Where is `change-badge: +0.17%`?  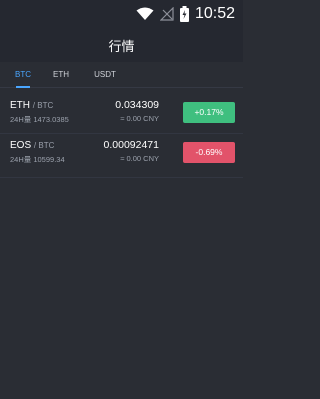 change-badge: +0.17% is located at coordinates (209, 112).